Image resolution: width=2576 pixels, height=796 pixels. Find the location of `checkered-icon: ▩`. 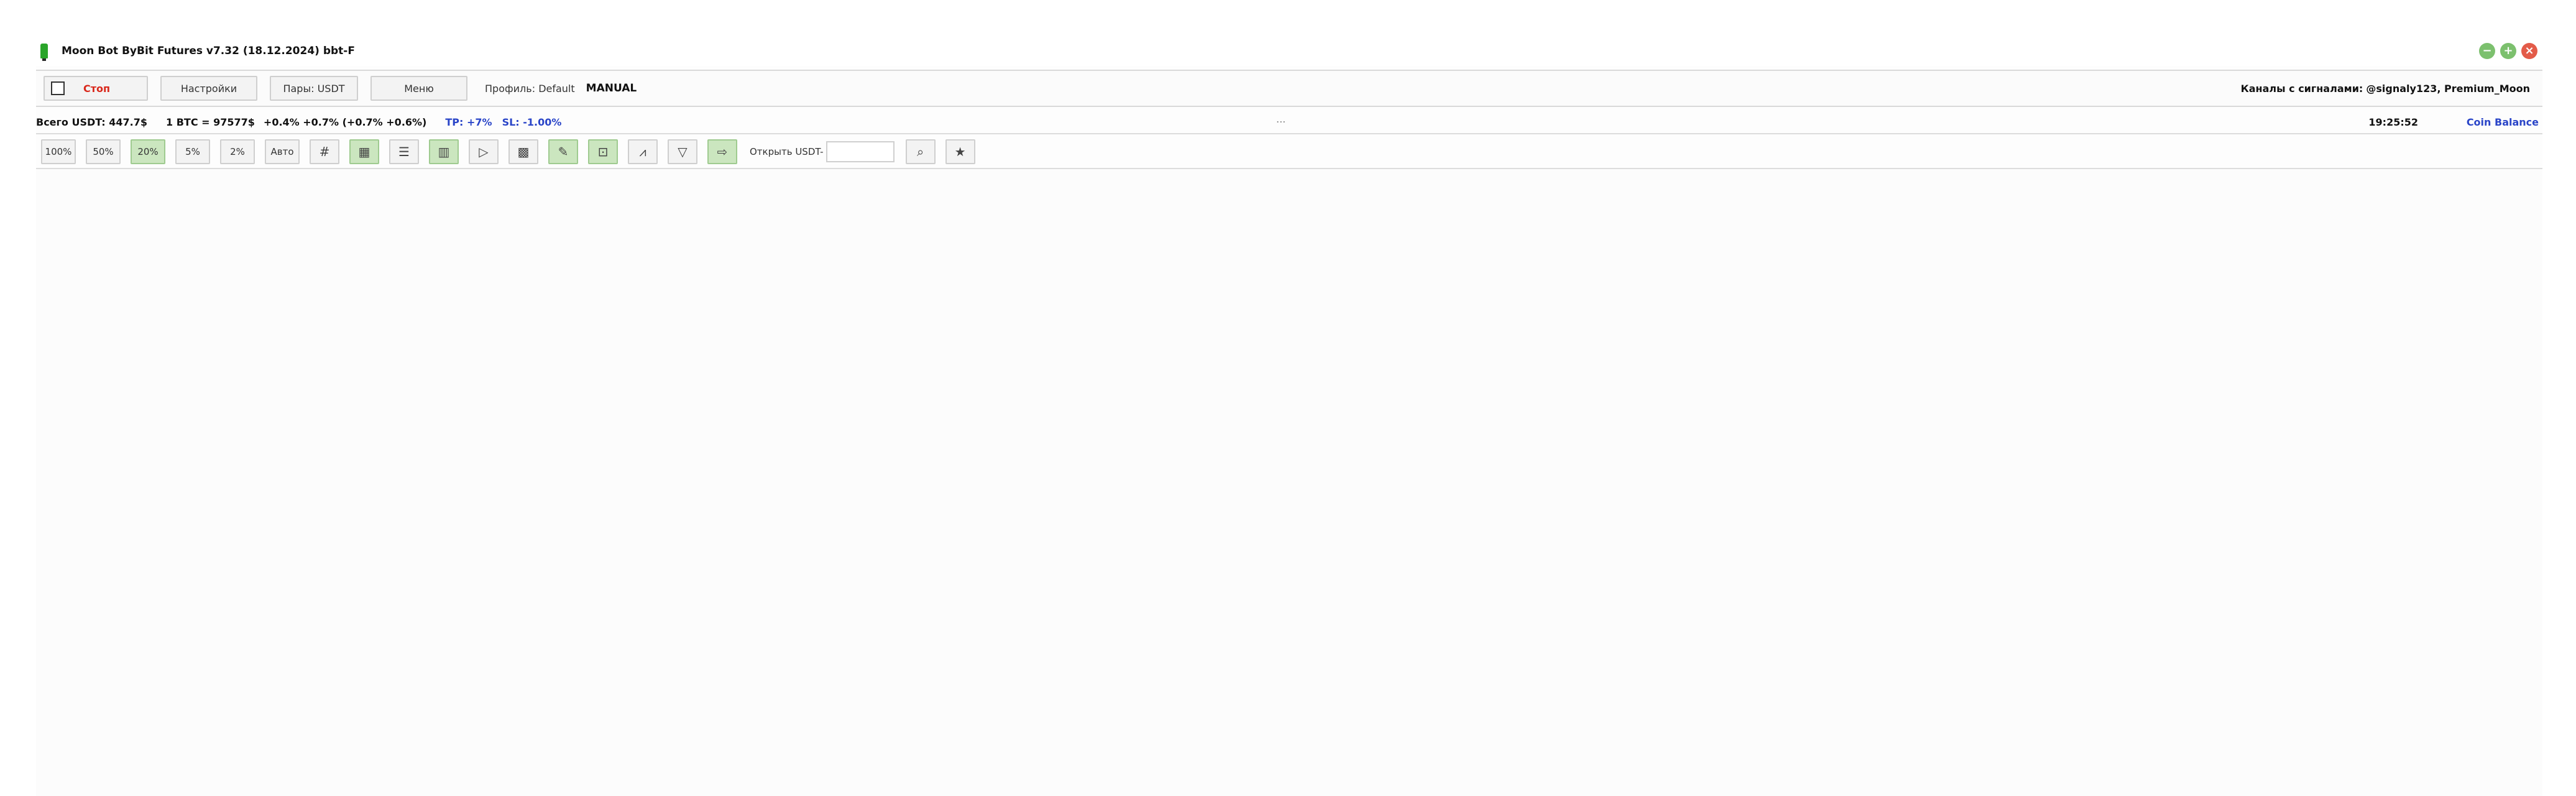

checkered-icon: ▩ is located at coordinates (523, 151).